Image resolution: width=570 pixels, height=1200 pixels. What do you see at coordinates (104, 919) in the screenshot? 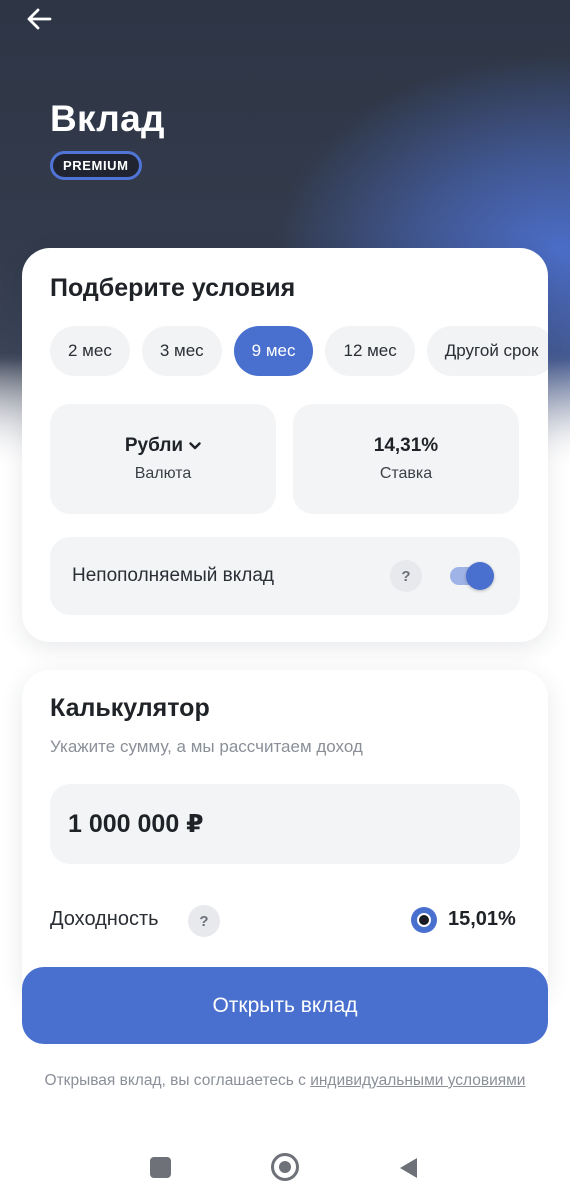
I see `yield-label: Доходность` at bounding box center [104, 919].